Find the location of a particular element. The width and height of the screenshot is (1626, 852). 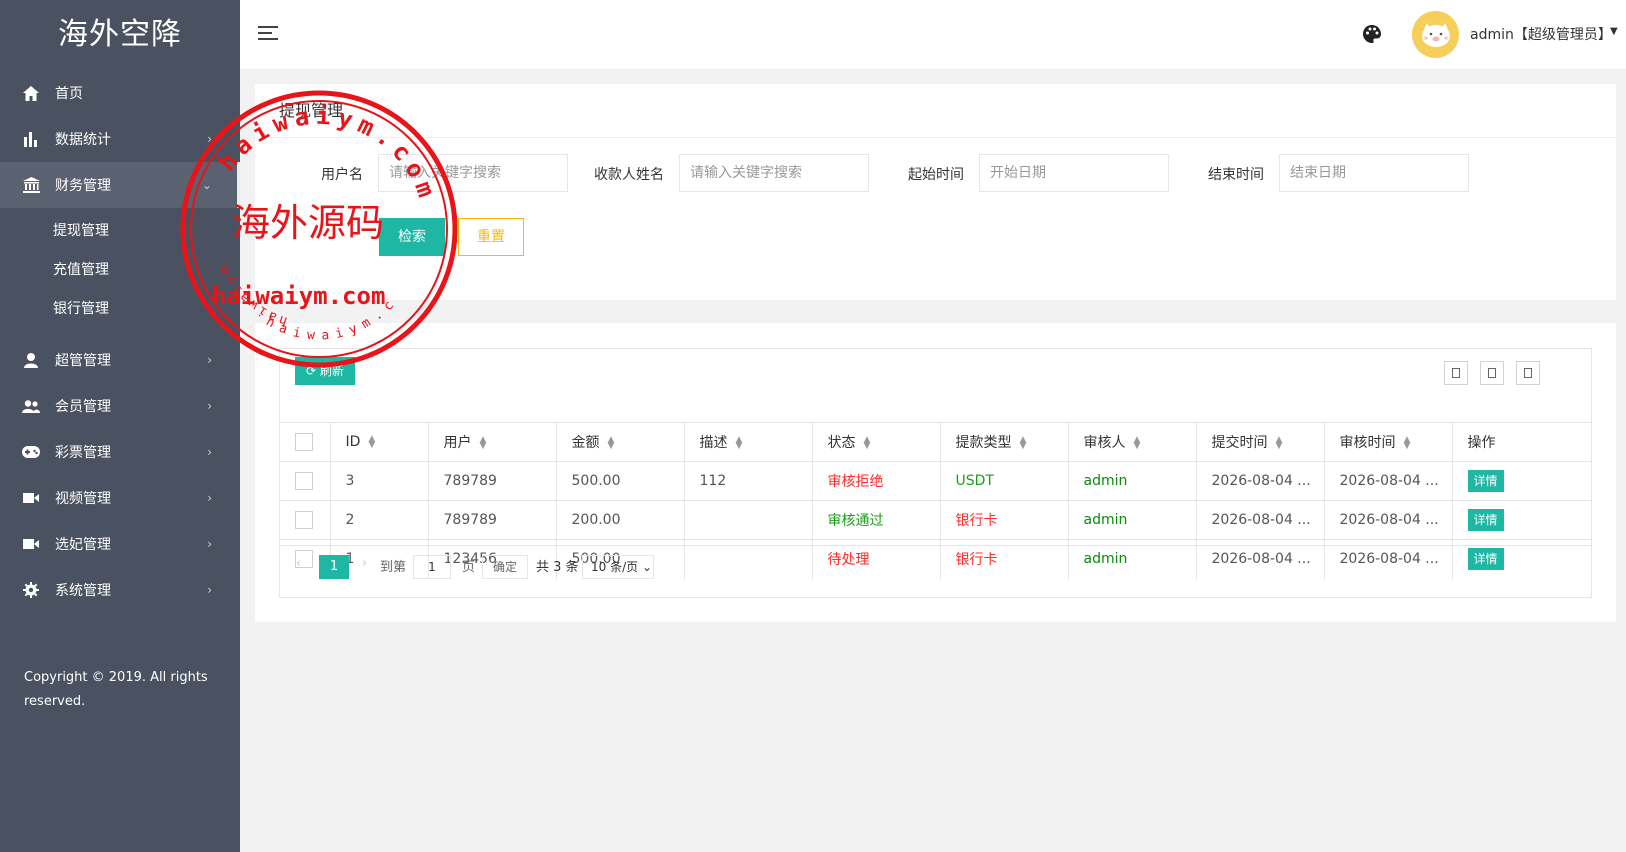

sidebar-item-home: 首页 is located at coordinates (120, 93).